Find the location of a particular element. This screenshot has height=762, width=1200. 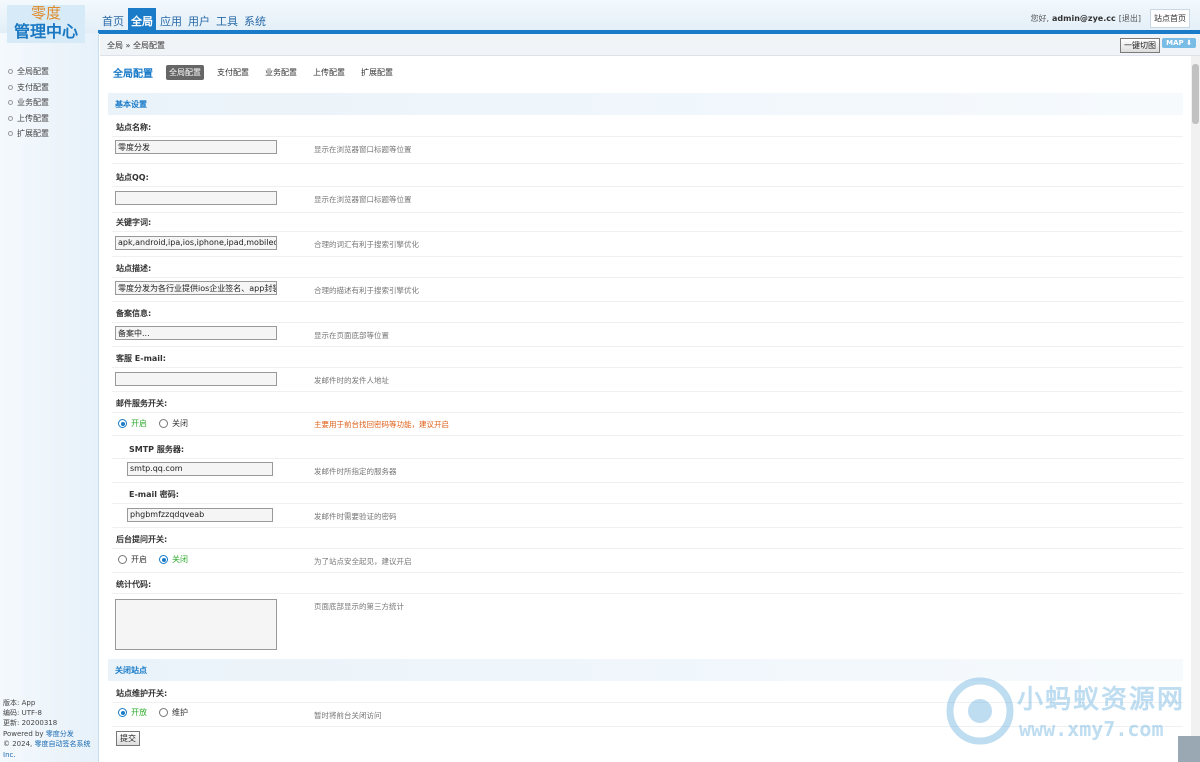

admin-question-on-label: 开启 is located at coordinates (139, 559).